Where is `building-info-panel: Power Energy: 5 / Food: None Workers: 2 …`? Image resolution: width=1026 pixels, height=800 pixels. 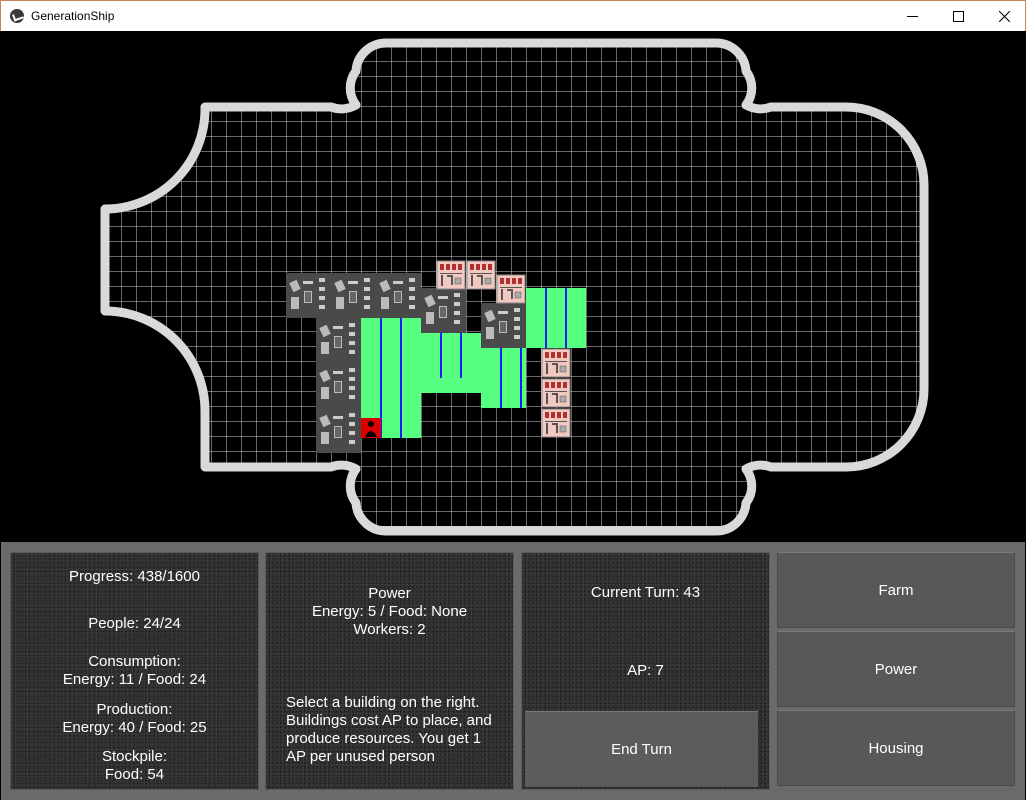 building-info-panel: Power Energy: 5 / Food: None Workers: 2 … is located at coordinates (389, 671).